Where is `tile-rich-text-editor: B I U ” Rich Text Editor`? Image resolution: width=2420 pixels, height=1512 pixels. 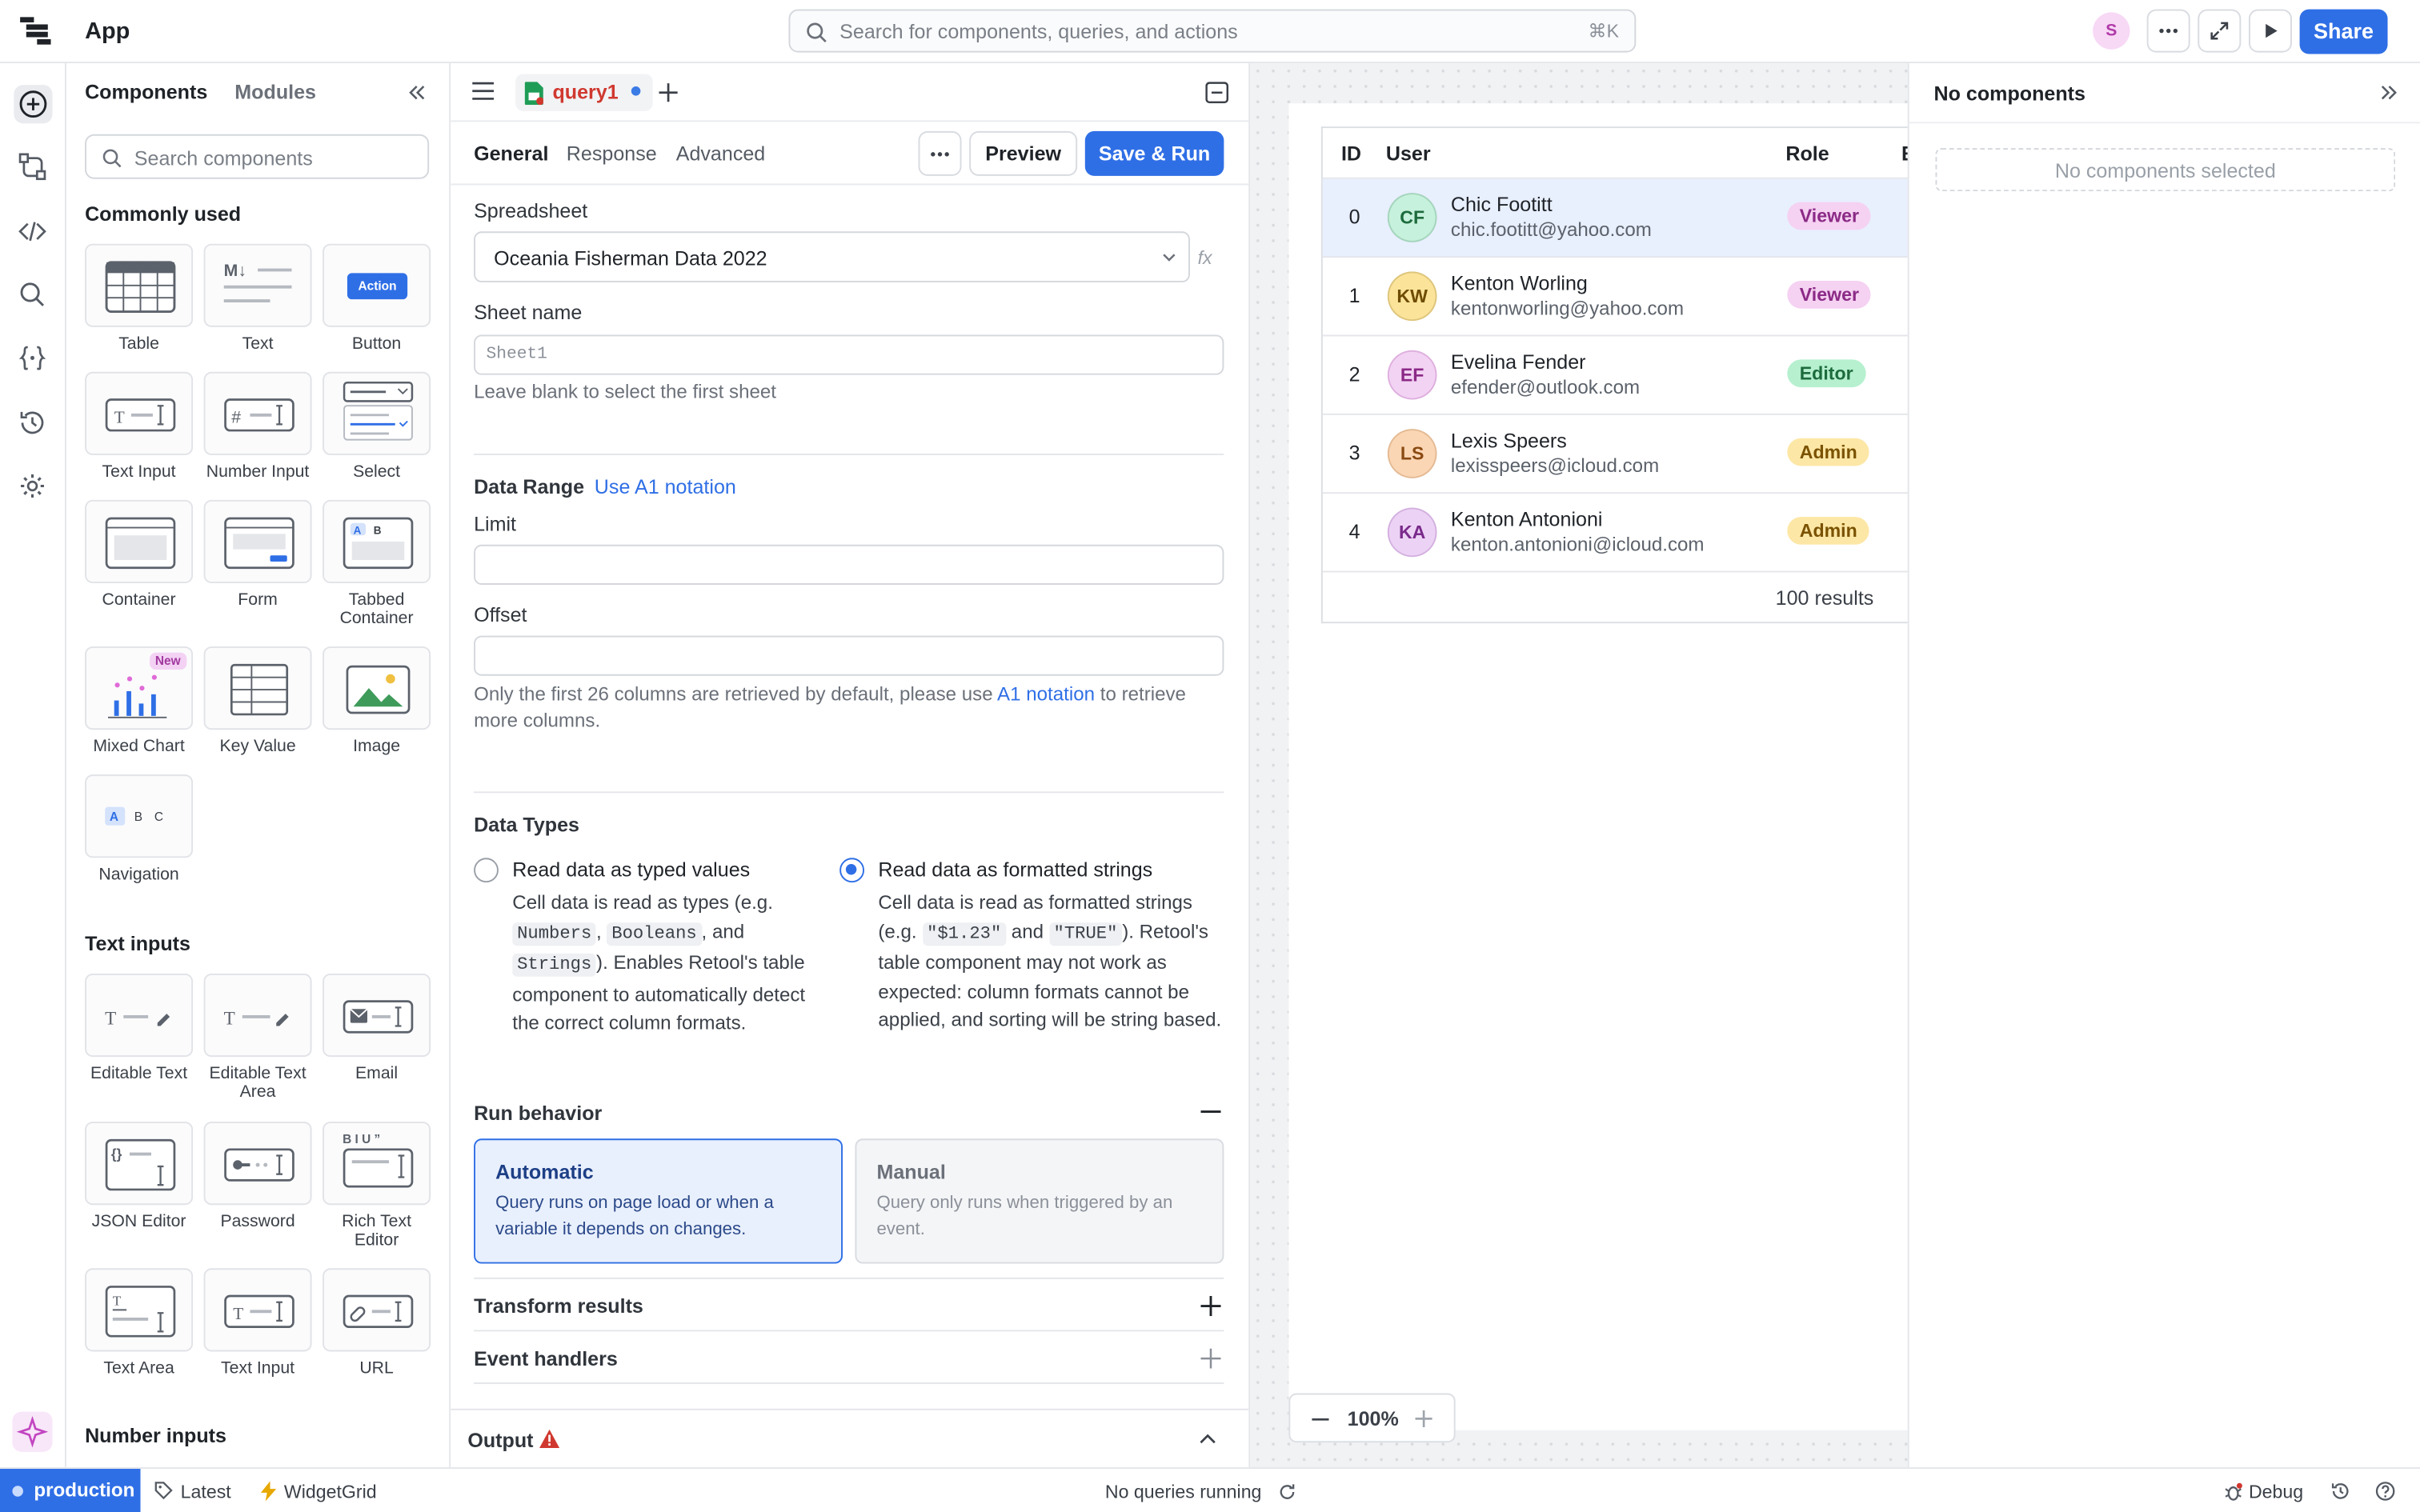 tile-rich-text-editor: B I U ” Rich Text Editor is located at coordinates (377, 1186).